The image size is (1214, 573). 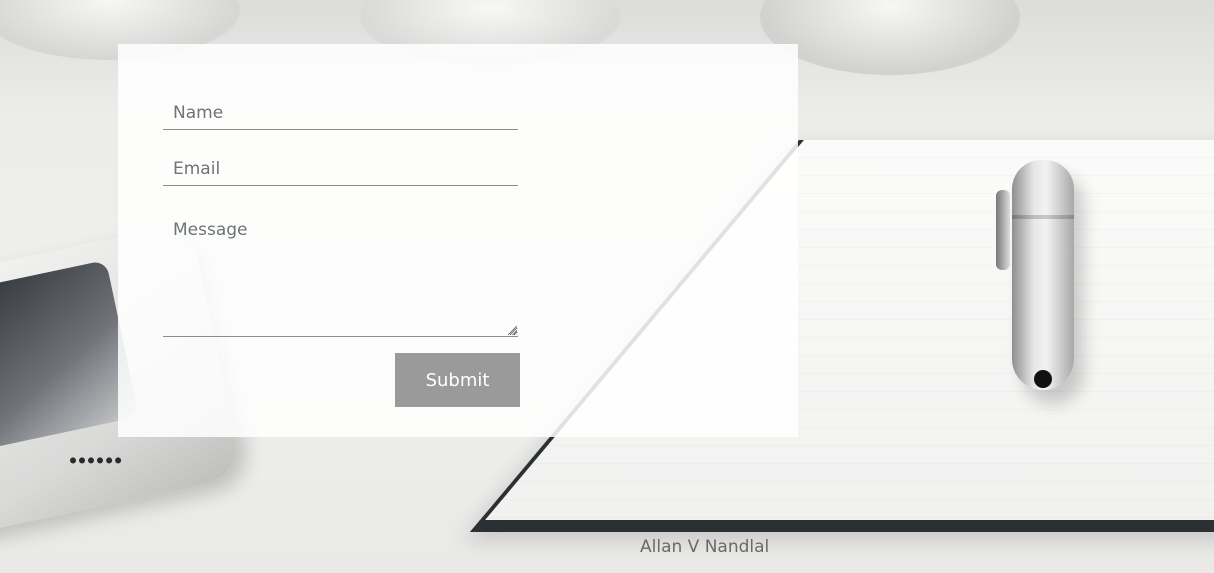 I want to click on email-input, so click(x=340, y=169).